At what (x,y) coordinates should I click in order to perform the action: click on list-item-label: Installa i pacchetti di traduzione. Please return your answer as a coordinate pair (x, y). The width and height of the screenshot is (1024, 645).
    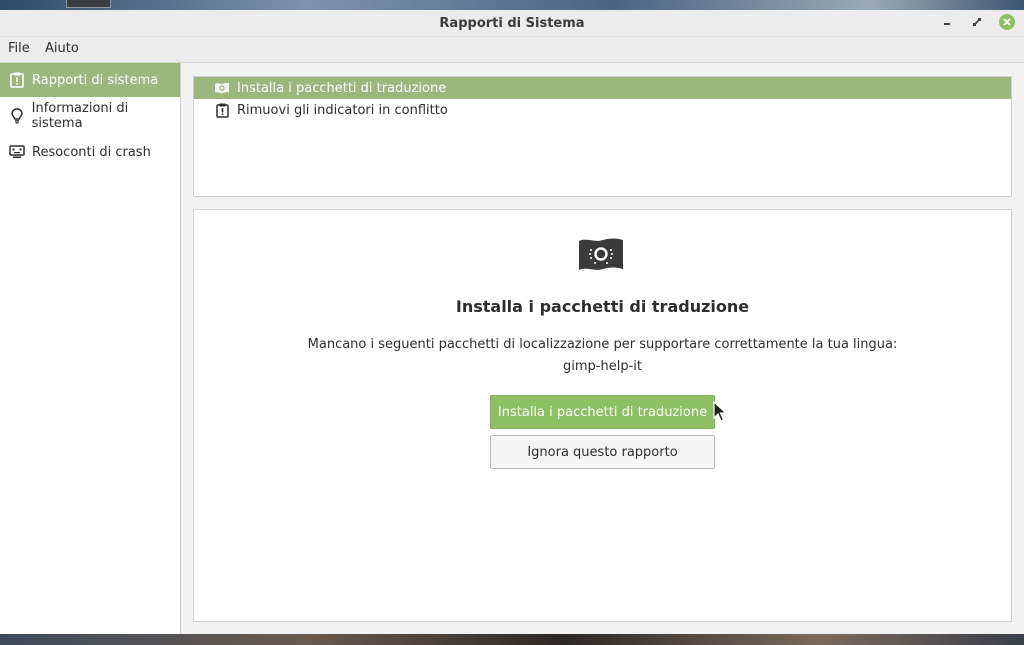
    Looking at the image, I should click on (342, 88).